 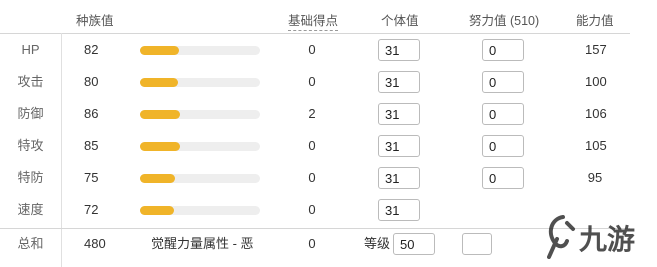 I want to click on stat-row-sp-defense: 特防 75 0 95, so click(x=328, y=178).